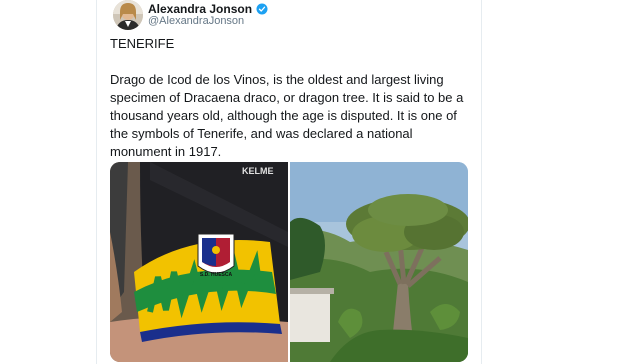 The height and width of the screenshot is (364, 640). Describe the element at coordinates (262, 9) in the screenshot. I see `verified-badge-icon` at that location.